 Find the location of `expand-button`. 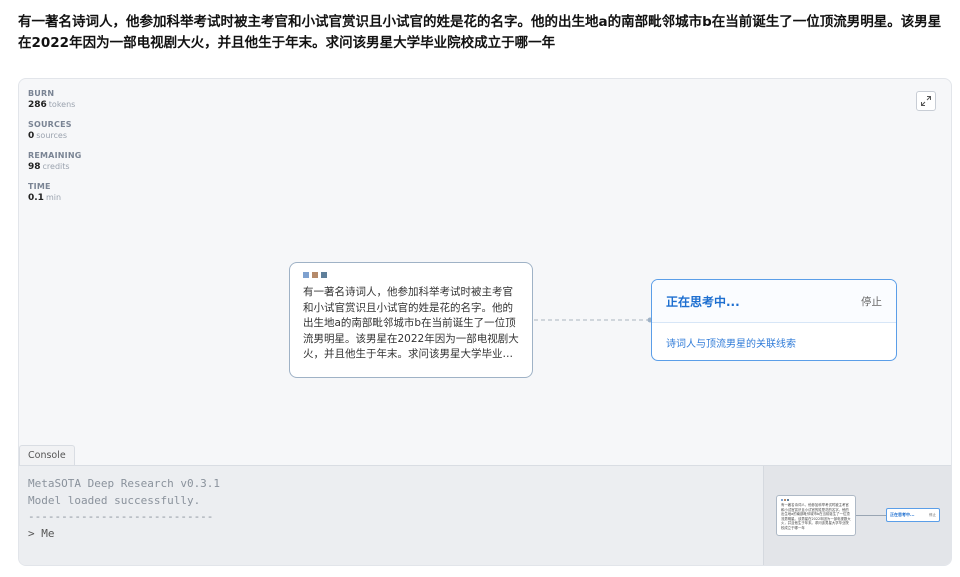

expand-button is located at coordinates (926, 101).